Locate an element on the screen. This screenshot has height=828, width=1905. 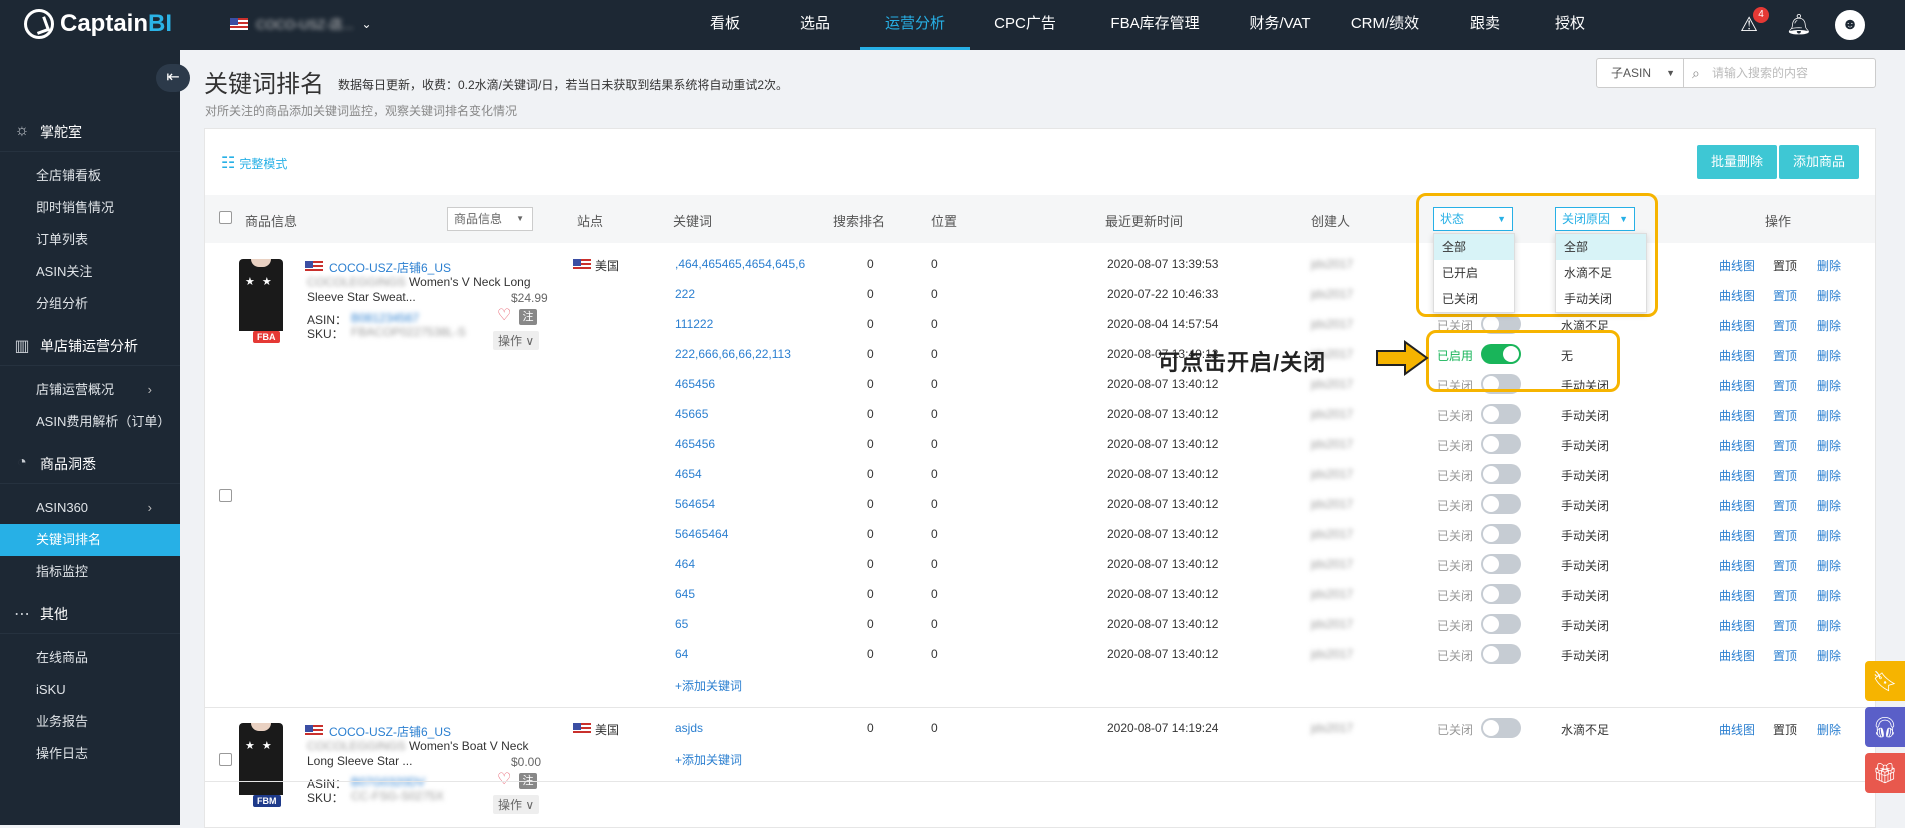
collapse-sidebar-icon: ⇤ is located at coordinates (173, 78).